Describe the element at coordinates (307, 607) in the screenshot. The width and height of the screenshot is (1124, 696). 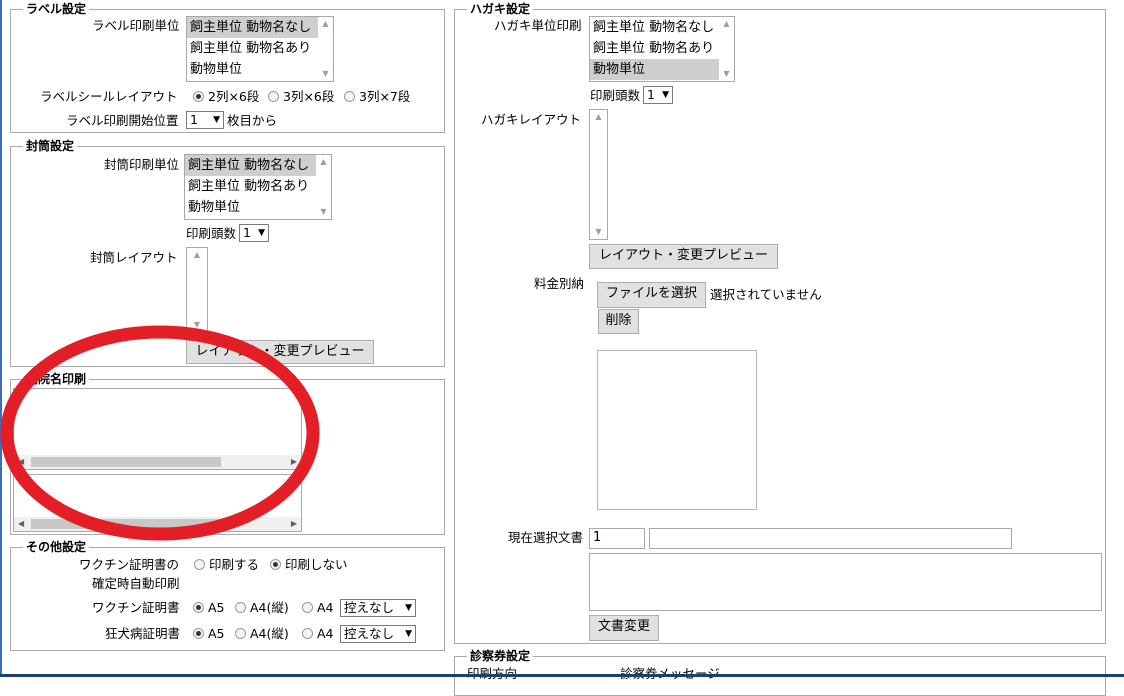
I see `vaccine-a4-radio` at that location.